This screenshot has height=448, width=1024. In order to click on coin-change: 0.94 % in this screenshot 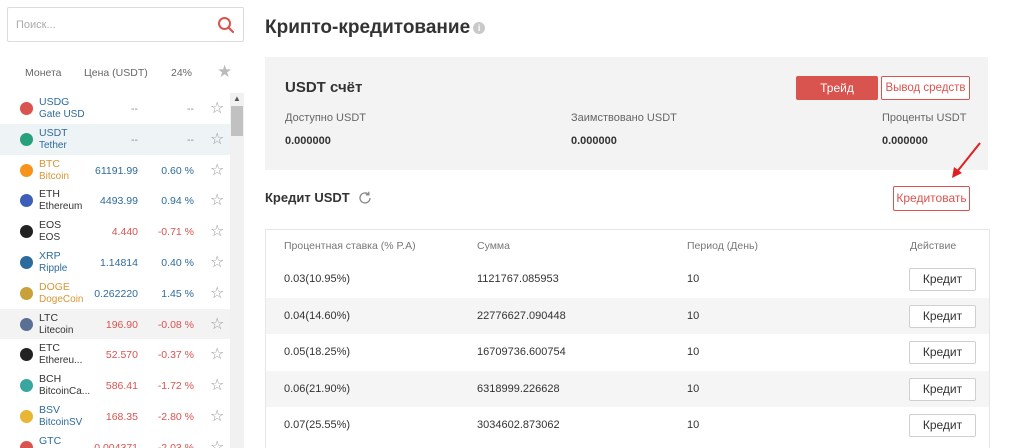, I will do `click(177, 201)`.